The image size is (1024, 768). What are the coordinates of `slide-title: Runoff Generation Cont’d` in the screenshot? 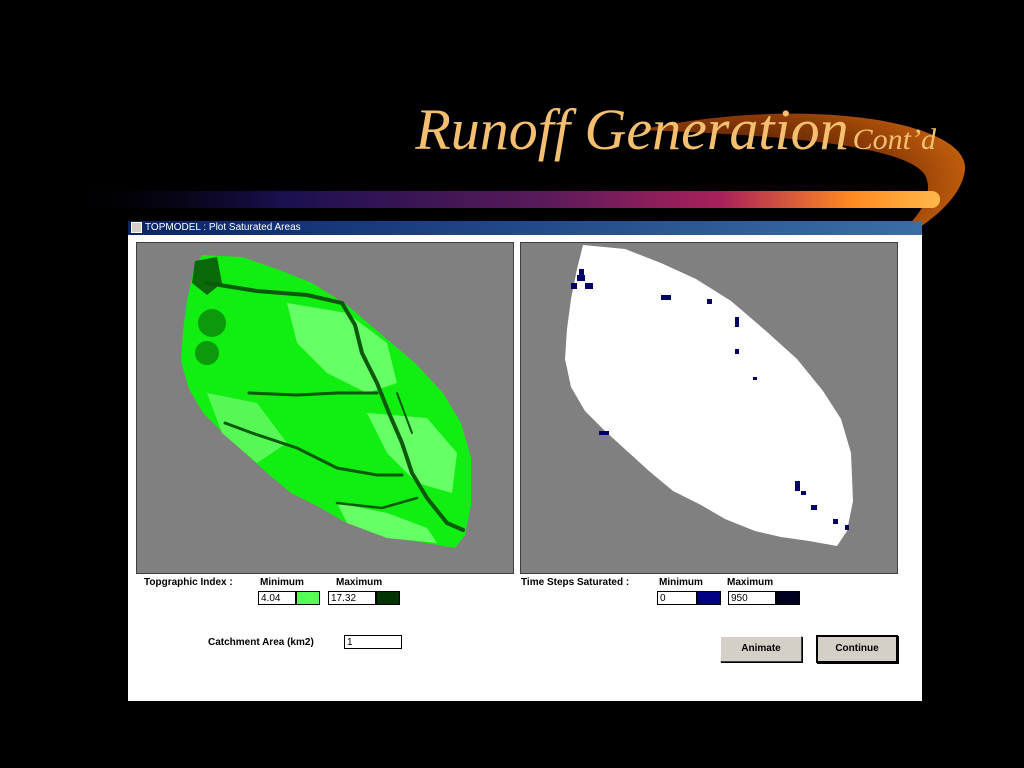 It's located at (675, 129).